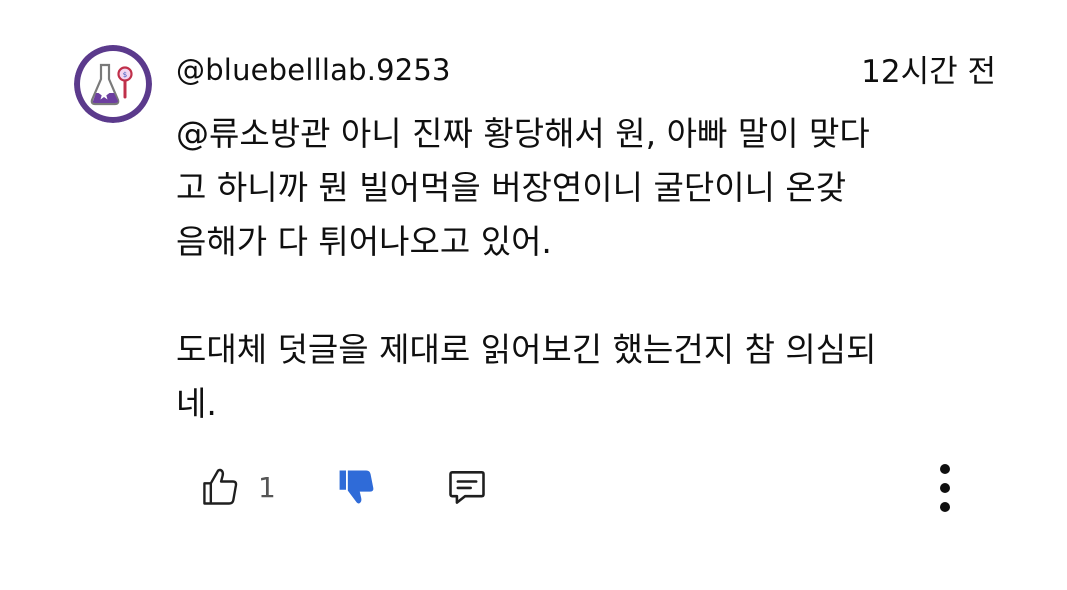  I want to click on comment-text-line: 음해가 다 튀어나오고 있어., so click(364, 241).